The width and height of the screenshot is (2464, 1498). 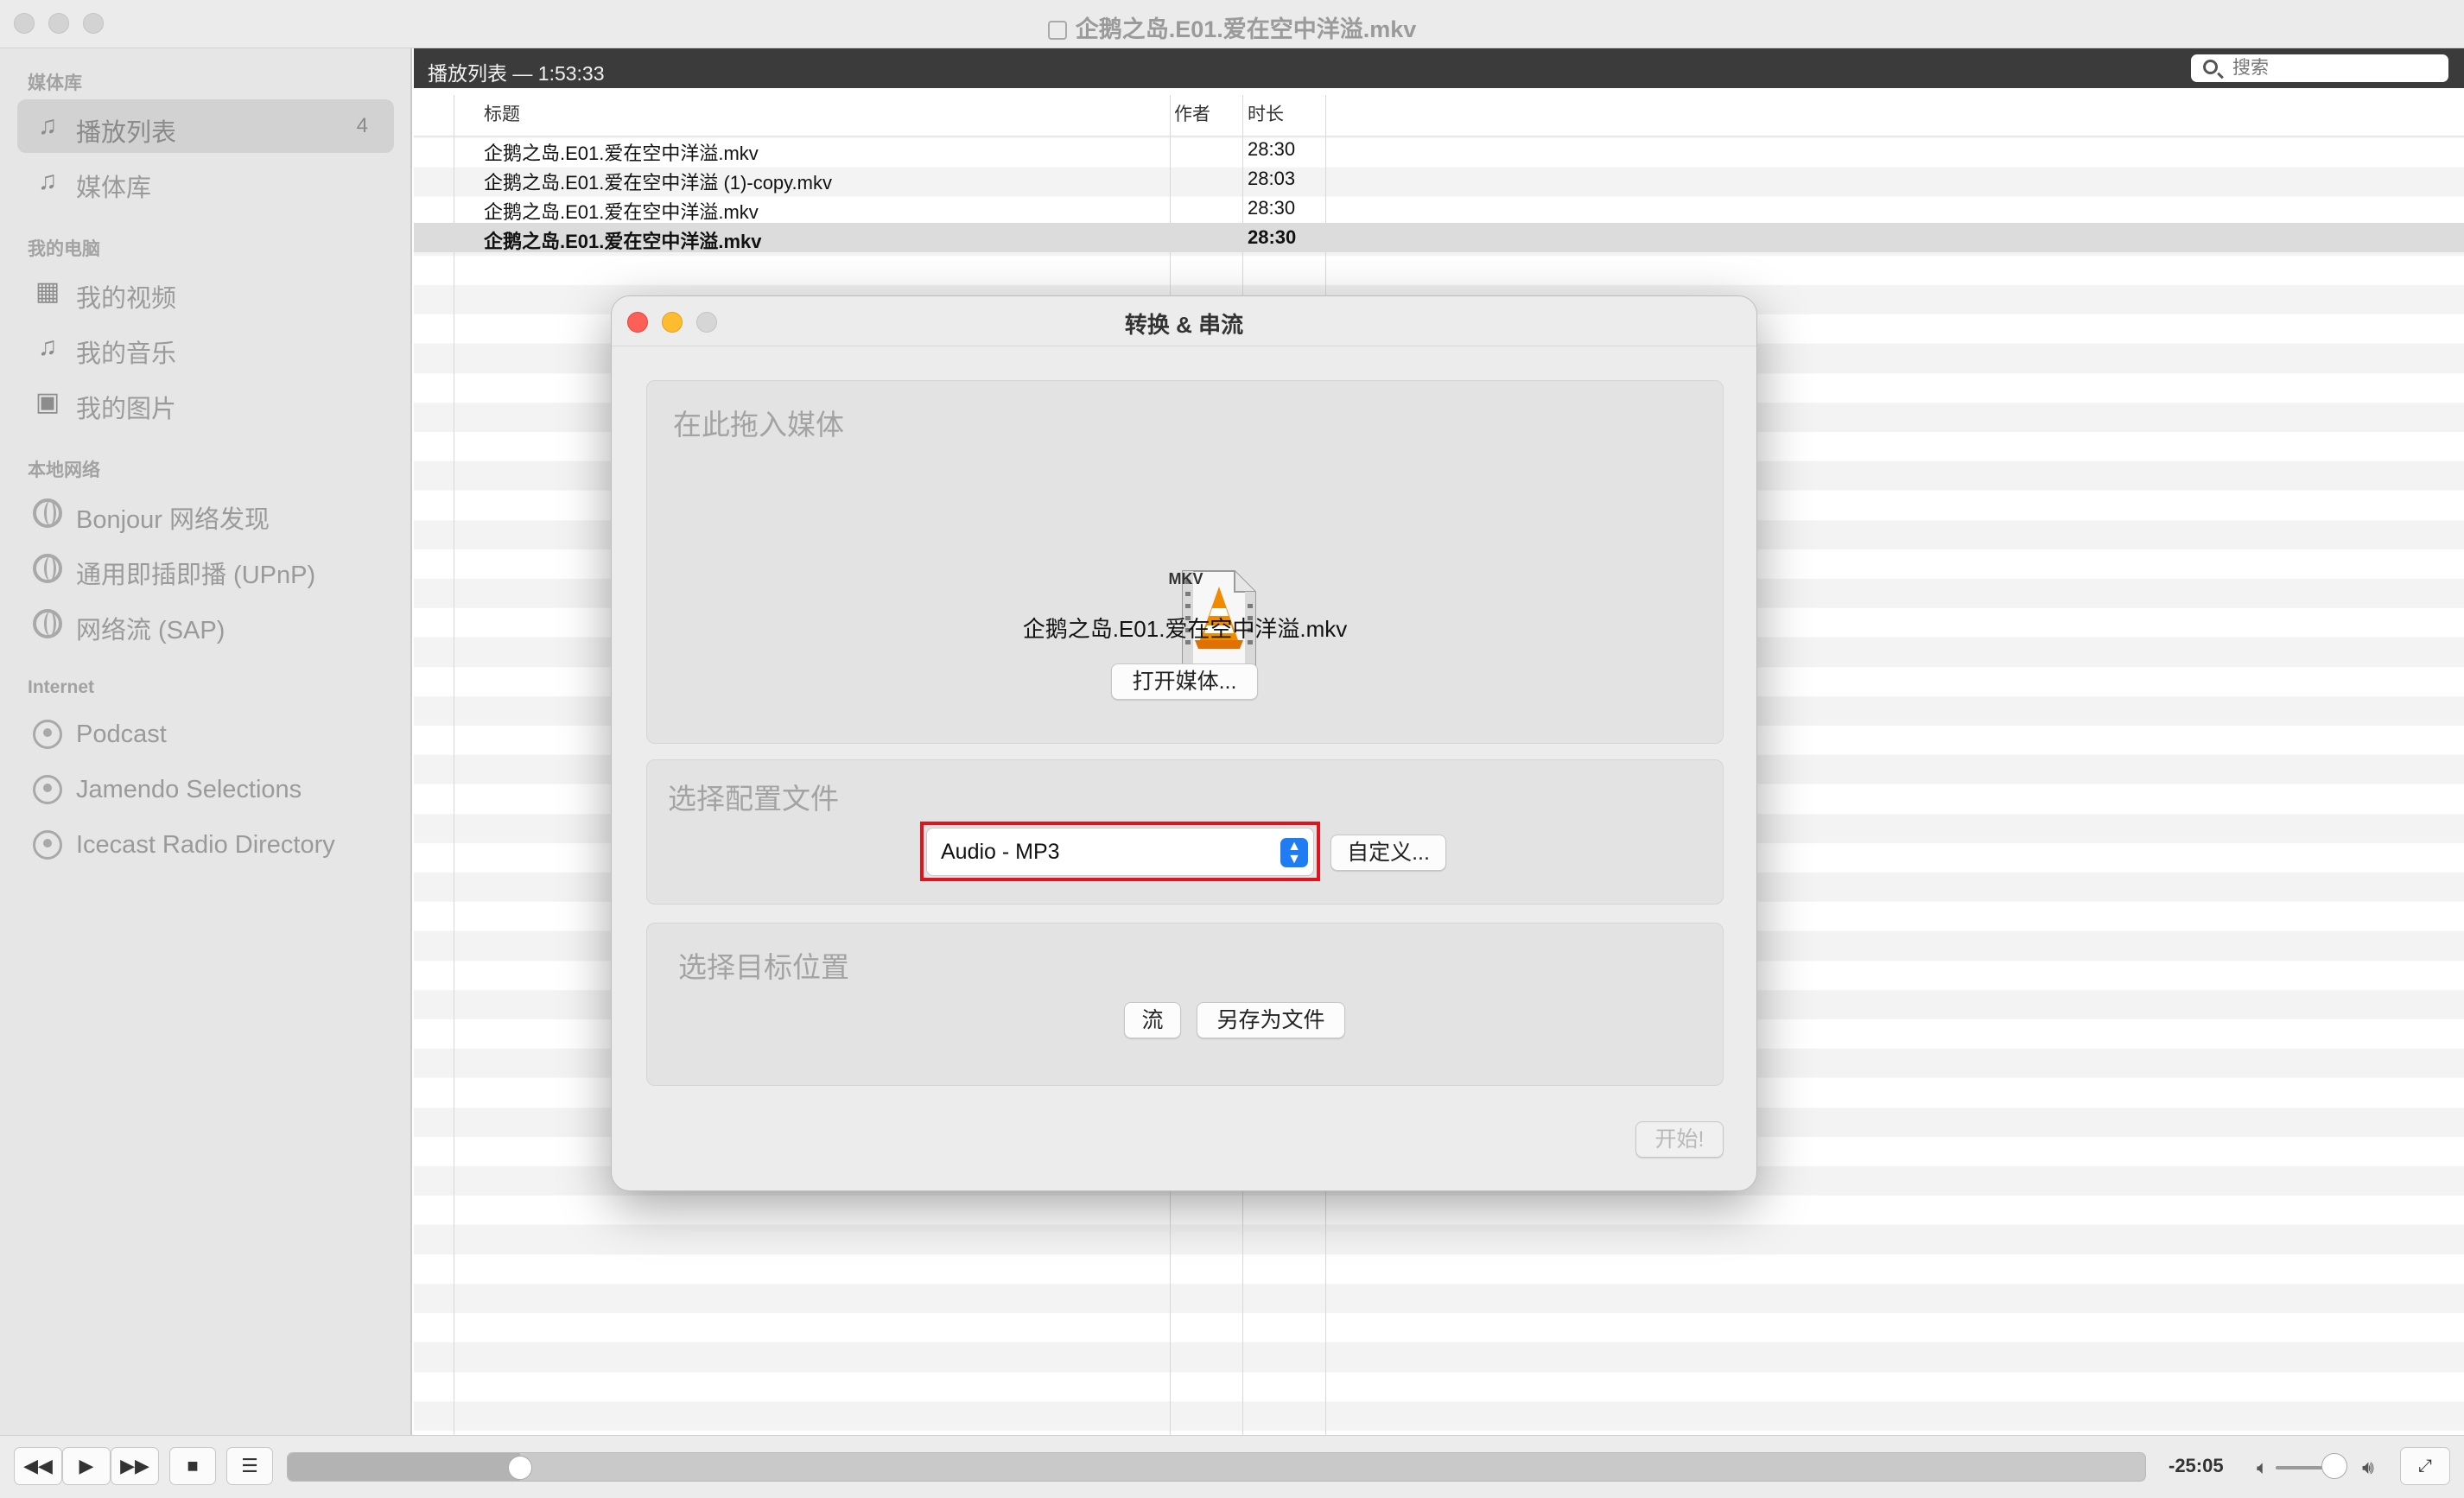 I want to click on remaining-time: -25:05, so click(x=2196, y=1466).